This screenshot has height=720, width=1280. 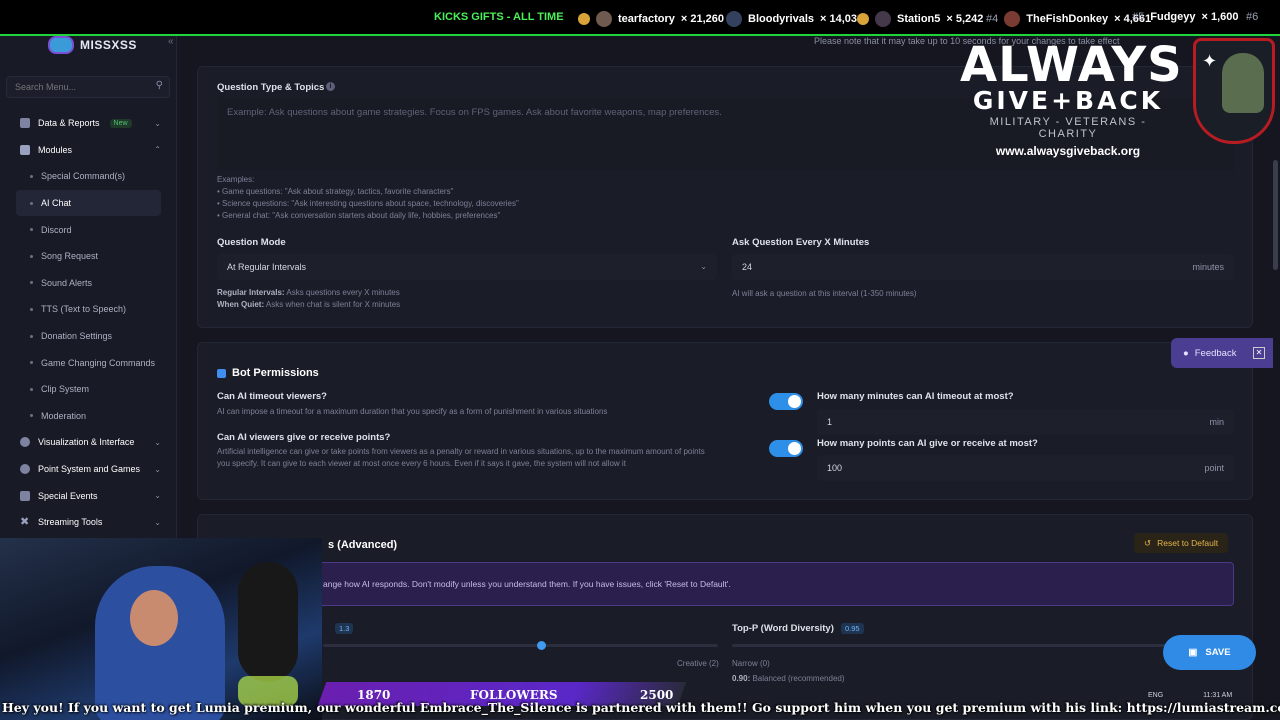 What do you see at coordinates (1025, 422) in the screenshot?
I see `timeout-max-input: 1 min` at bounding box center [1025, 422].